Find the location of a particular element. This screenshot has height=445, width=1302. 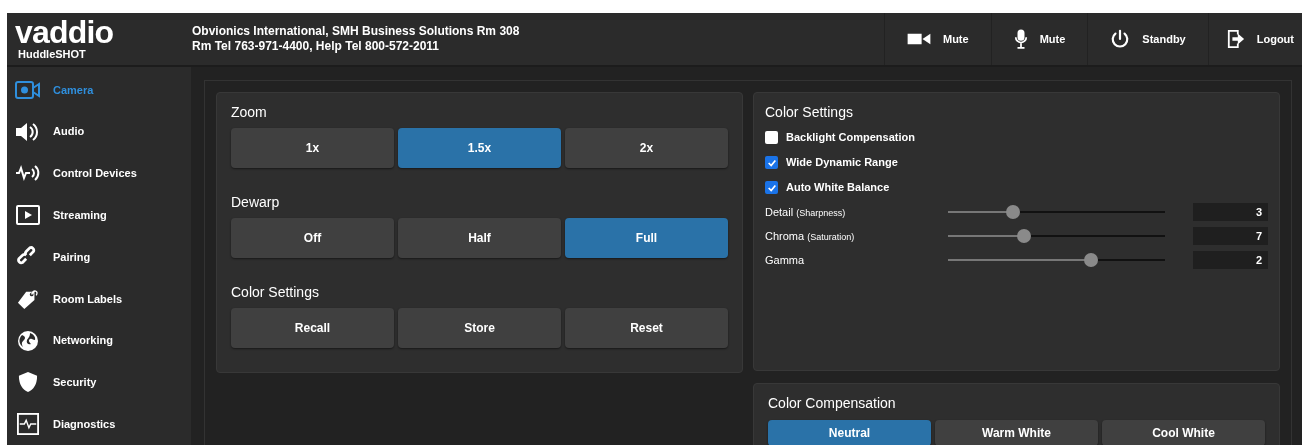

sidebar-item: Control Devices is located at coordinates (99, 173).